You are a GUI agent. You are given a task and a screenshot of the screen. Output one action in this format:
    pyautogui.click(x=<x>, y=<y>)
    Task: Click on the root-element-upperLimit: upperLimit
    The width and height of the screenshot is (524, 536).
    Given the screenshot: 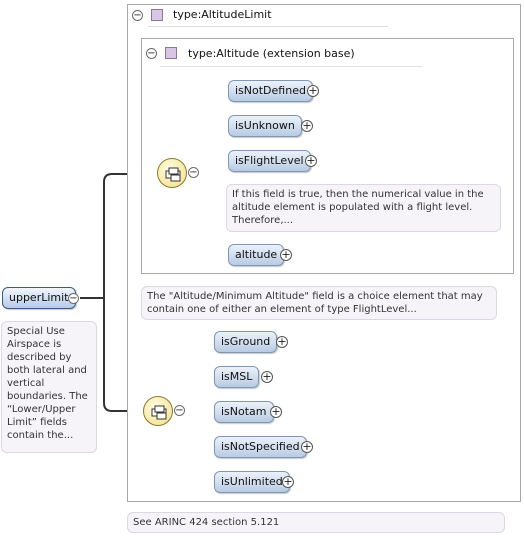 What is the action you would take?
    pyautogui.click(x=39, y=298)
    